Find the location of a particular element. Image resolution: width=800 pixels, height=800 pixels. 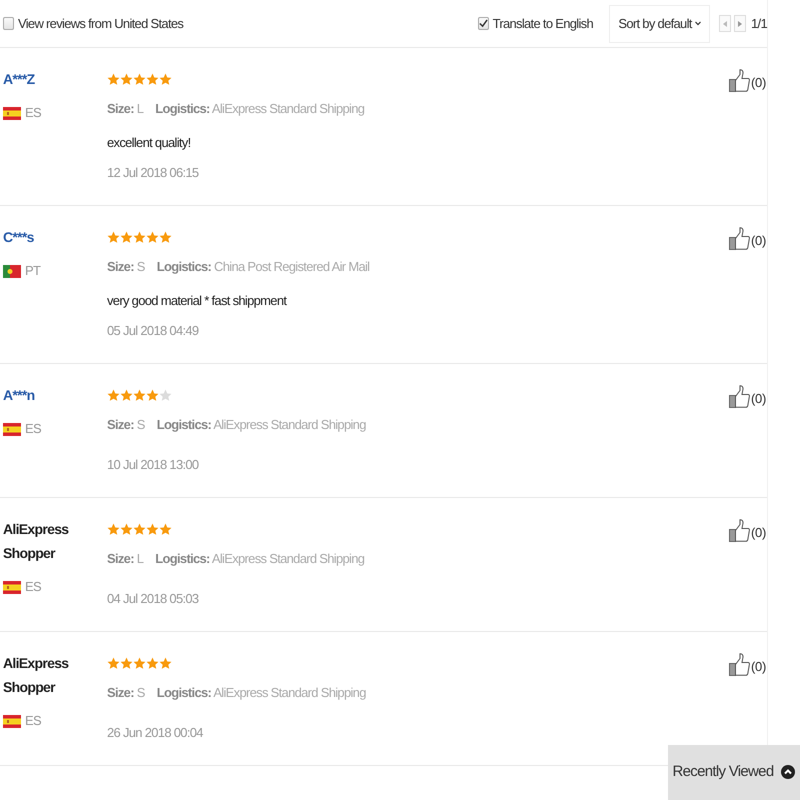

next-page-button is located at coordinates (740, 23).